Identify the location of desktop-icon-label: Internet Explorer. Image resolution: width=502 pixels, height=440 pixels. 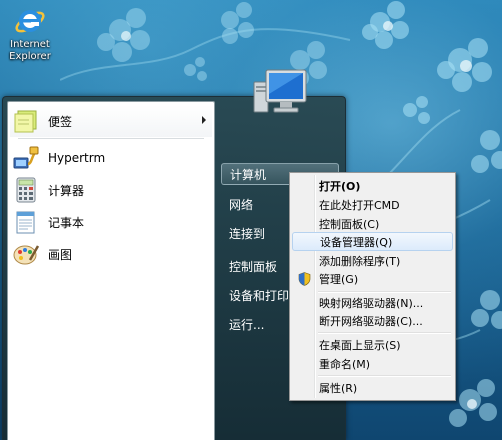
(30, 50).